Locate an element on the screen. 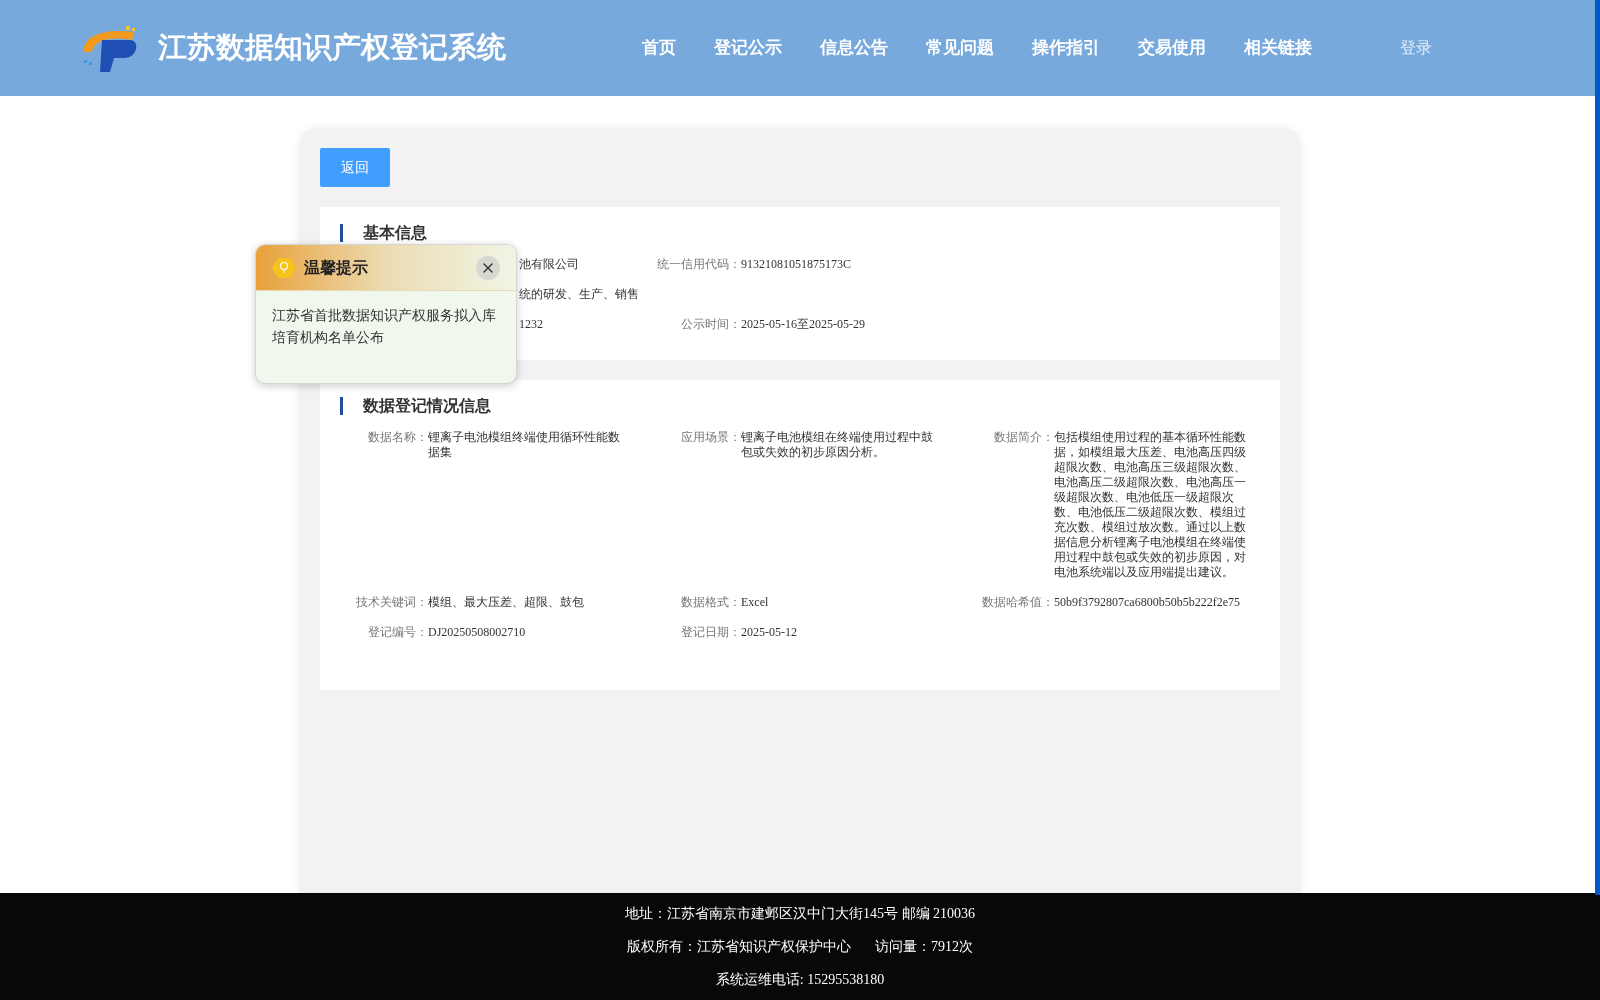  section-title: 数据登记情况信息 is located at coordinates (427, 406).